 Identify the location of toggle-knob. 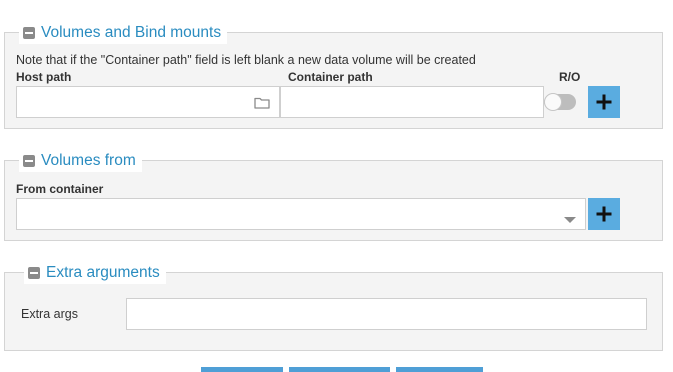
(553, 102).